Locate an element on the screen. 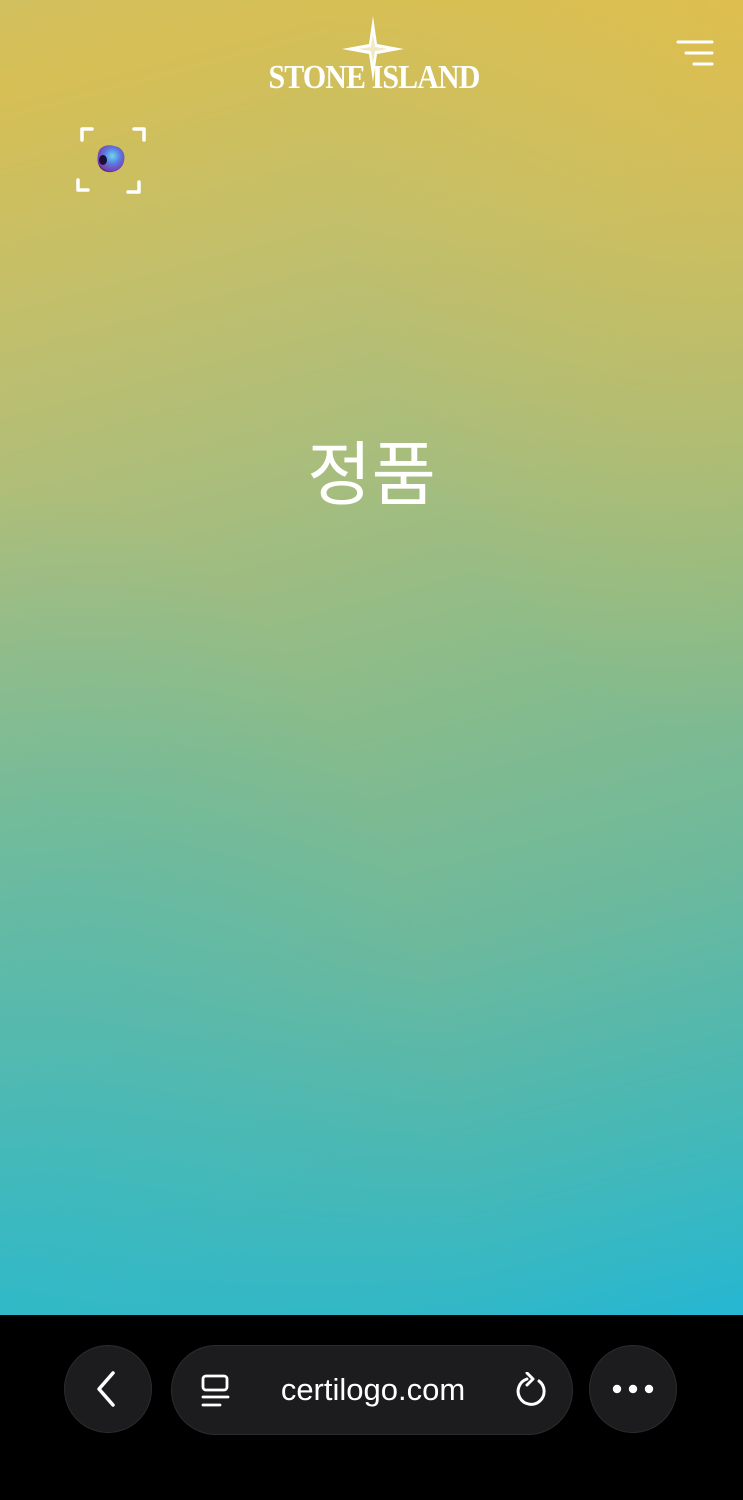 Image resolution: width=743 pixels, height=1500 pixels. more-dots-icon is located at coordinates (633, 1389).